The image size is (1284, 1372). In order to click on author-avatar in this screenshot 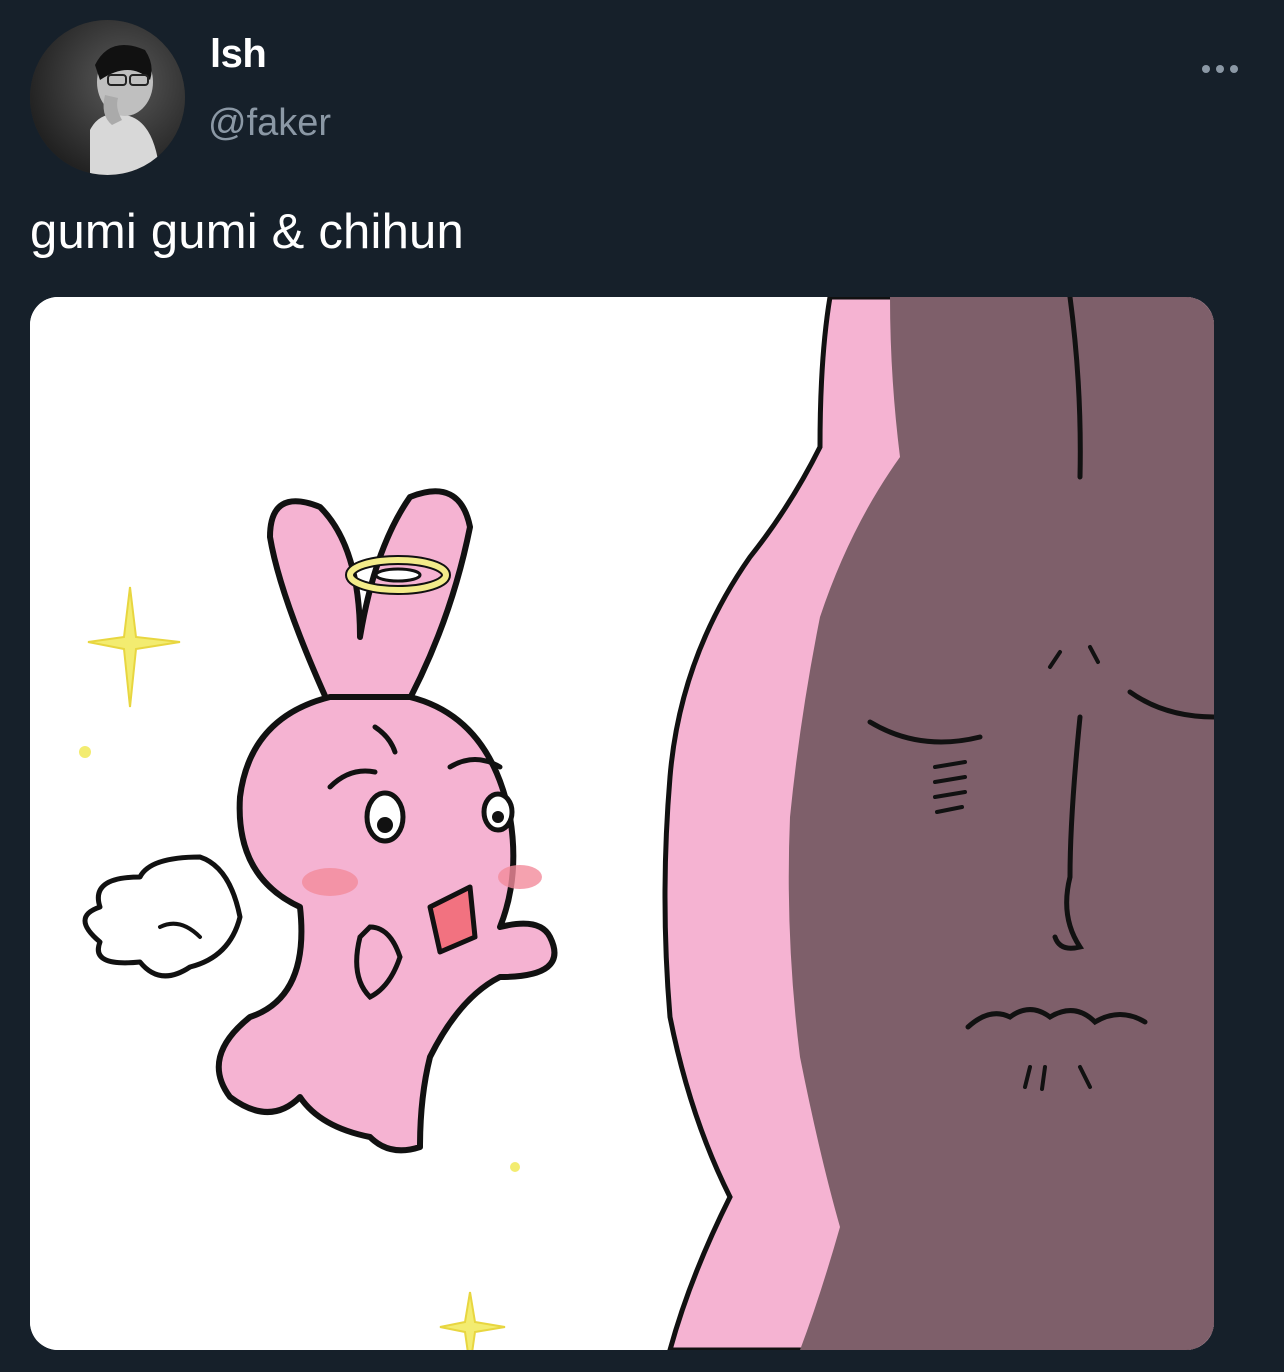, I will do `click(107, 97)`.